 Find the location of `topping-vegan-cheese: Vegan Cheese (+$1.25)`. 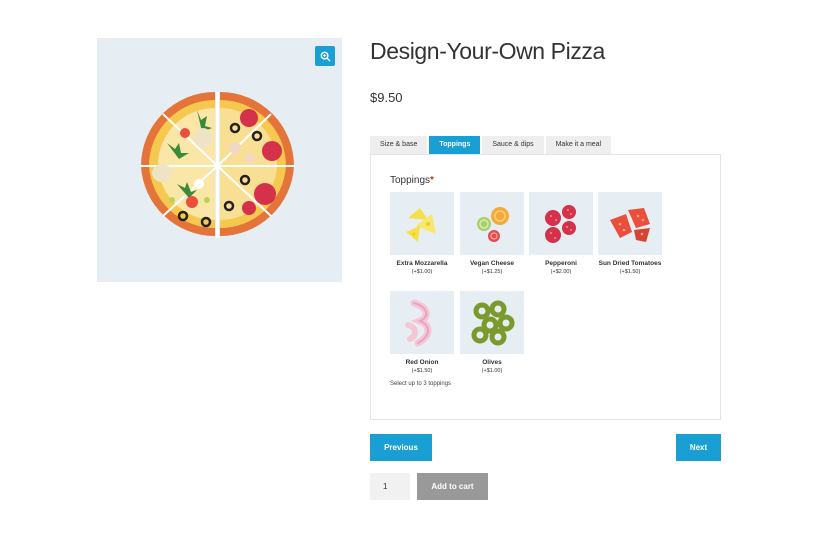

topping-vegan-cheese: Vegan Cheese (+$1.25) is located at coordinates (492, 234).